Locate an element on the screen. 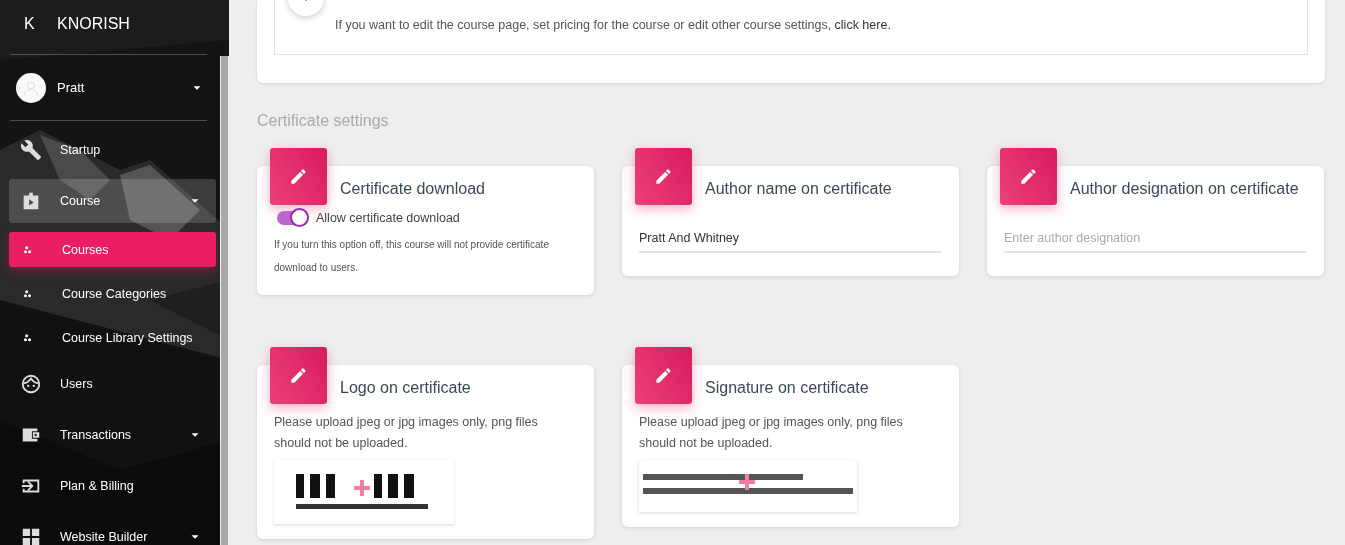  section-title: Certificate settings is located at coordinates (323, 121).